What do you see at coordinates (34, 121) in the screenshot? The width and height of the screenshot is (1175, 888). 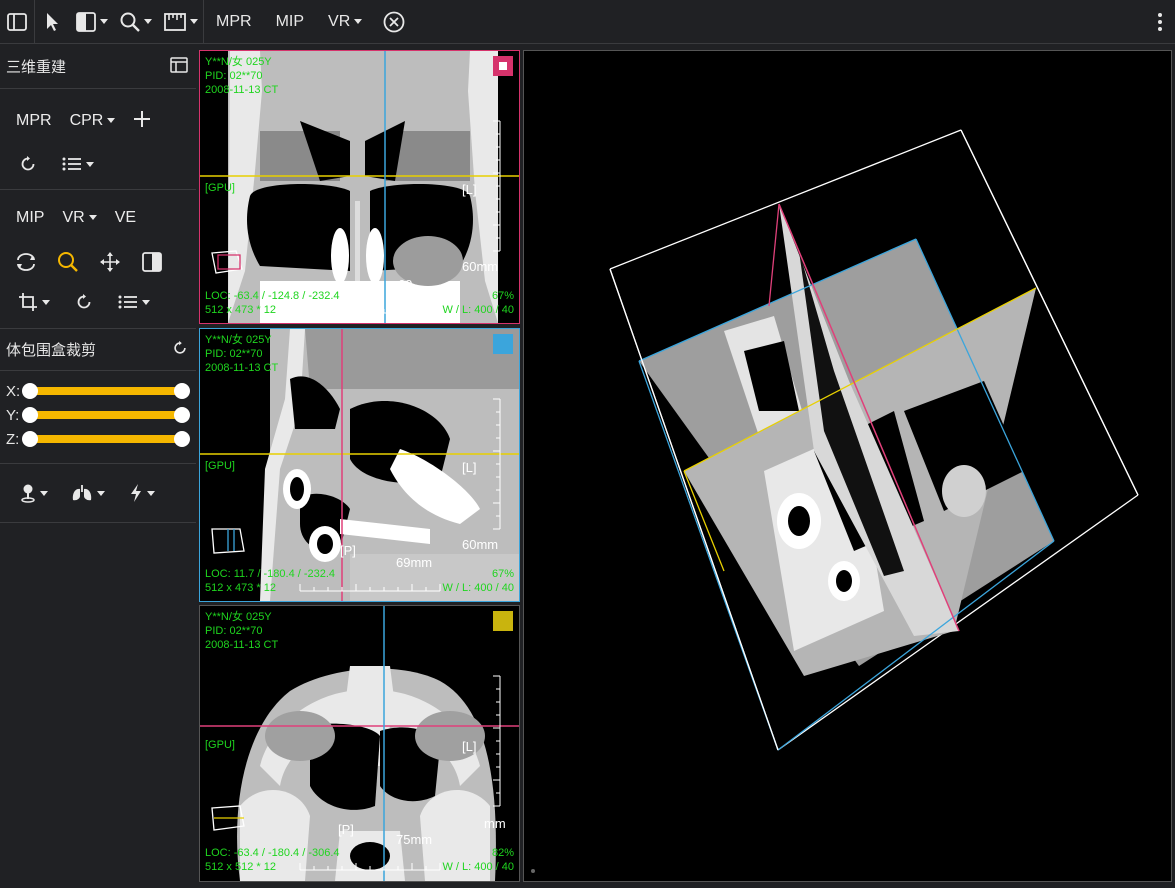 I see `mpr-mode-button: MPR` at bounding box center [34, 121].